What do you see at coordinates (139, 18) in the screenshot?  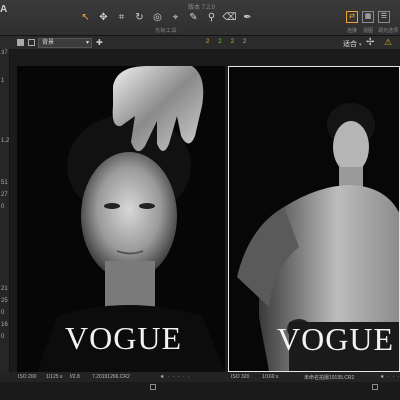 I see `rotate-icon: ↻` at bounding box center [139, 18].